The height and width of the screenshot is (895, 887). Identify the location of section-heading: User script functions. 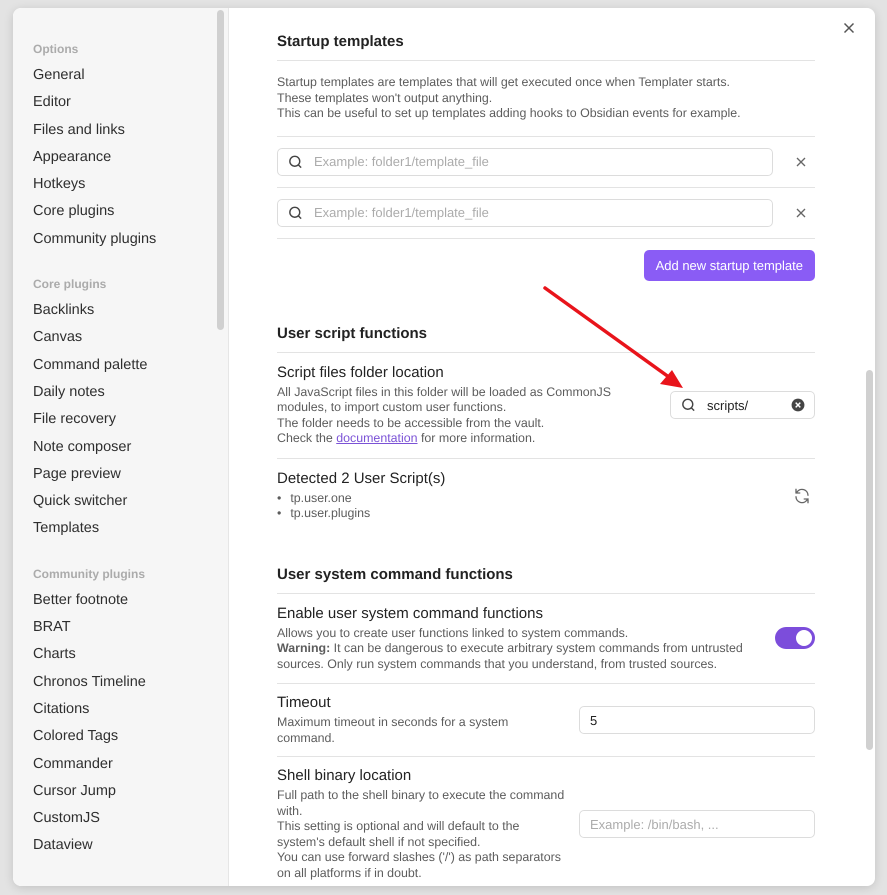
(546, 338).